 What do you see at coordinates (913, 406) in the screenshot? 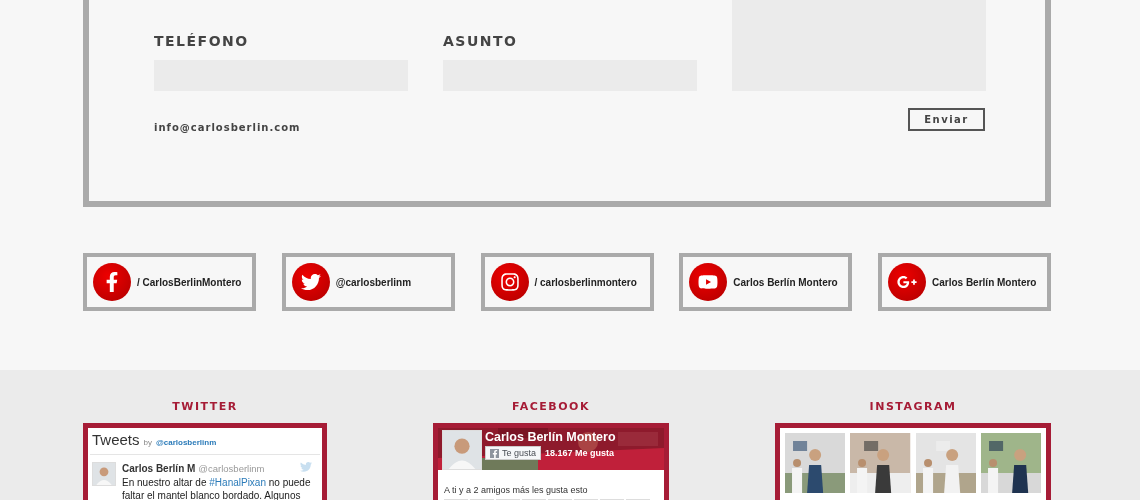
I see `section-heading: INSTAGRAM` at bounding box center [913, 406].